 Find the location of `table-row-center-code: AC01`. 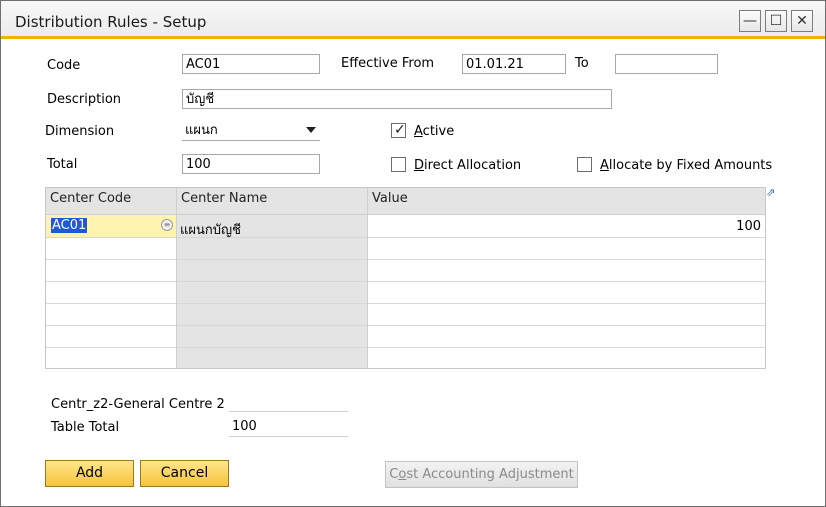

table-row-center-code: AC01 is located at coordinates (69, 225).